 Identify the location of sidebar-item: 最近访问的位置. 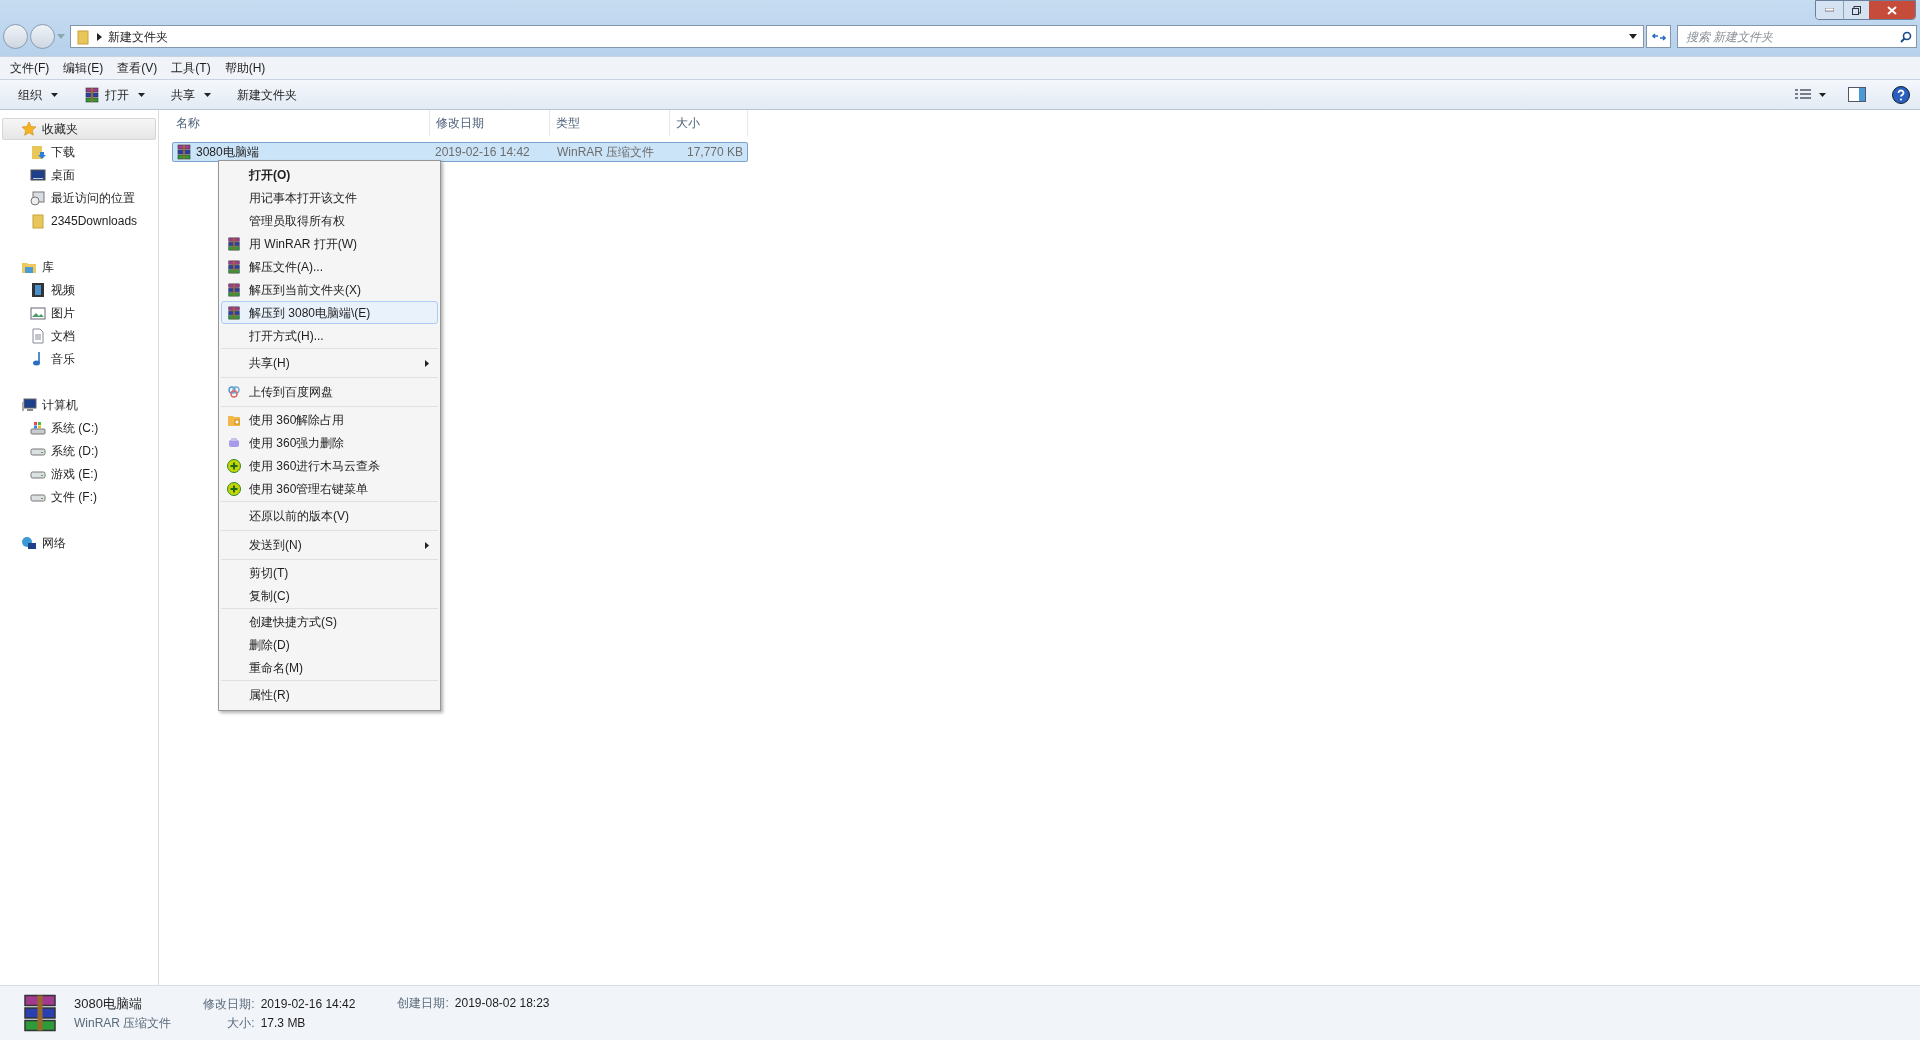
(79, 197).